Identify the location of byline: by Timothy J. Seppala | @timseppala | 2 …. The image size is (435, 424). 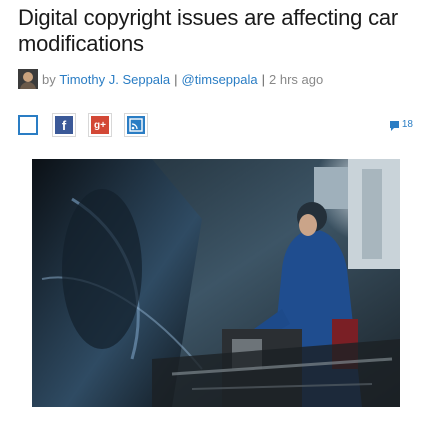
(170, 79).